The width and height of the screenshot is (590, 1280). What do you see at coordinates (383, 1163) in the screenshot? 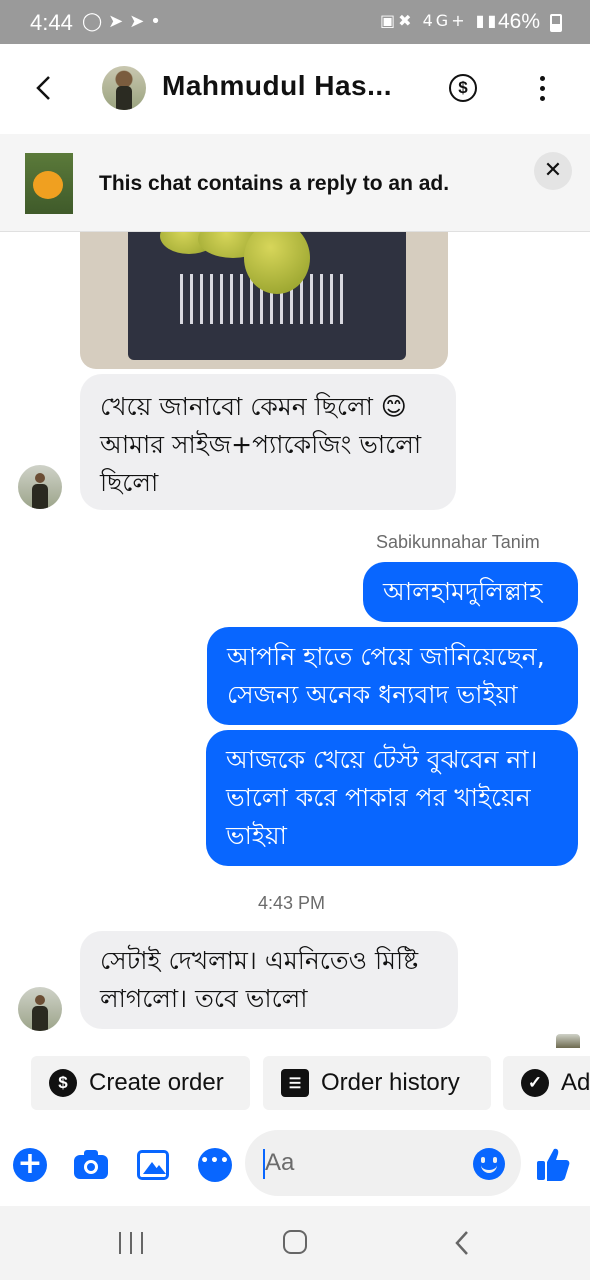
I see `message-input: Aa` at bounding box center [383, 1163].